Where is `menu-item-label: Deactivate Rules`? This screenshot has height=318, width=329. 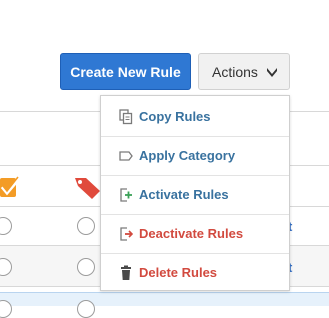
menu-item-label: Deactivate Rules is located at coordinates (191, 233).